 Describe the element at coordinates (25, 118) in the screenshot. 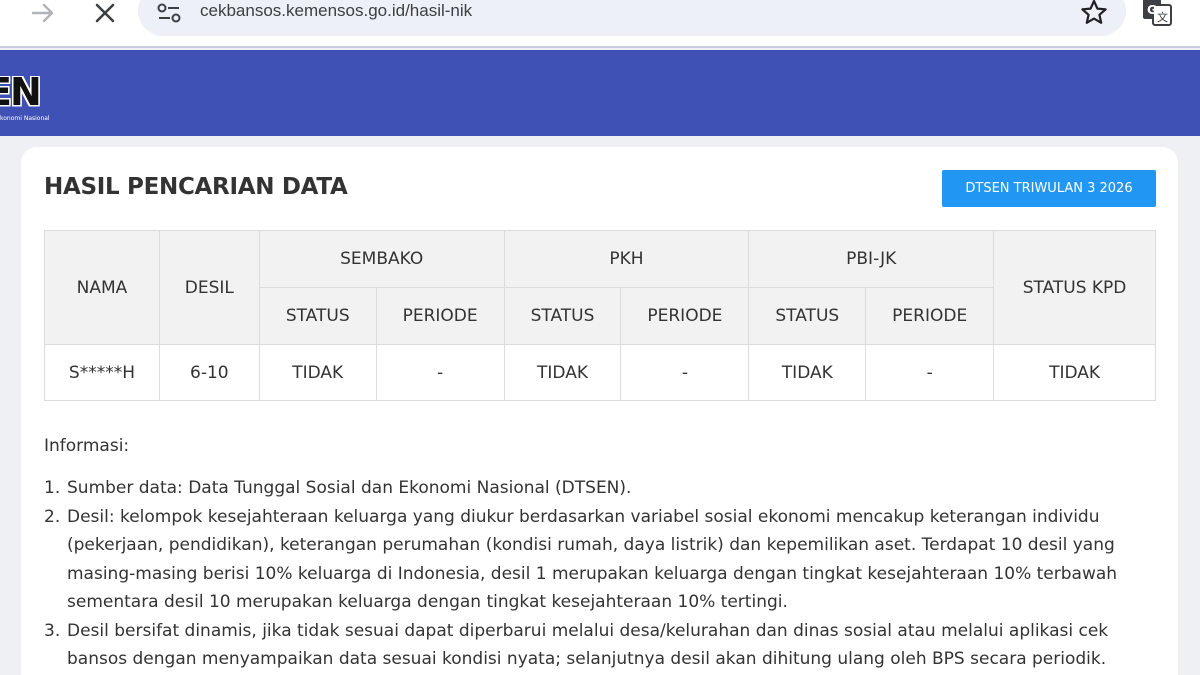

I see `logo-subtext: konomi Nasional` at that location.